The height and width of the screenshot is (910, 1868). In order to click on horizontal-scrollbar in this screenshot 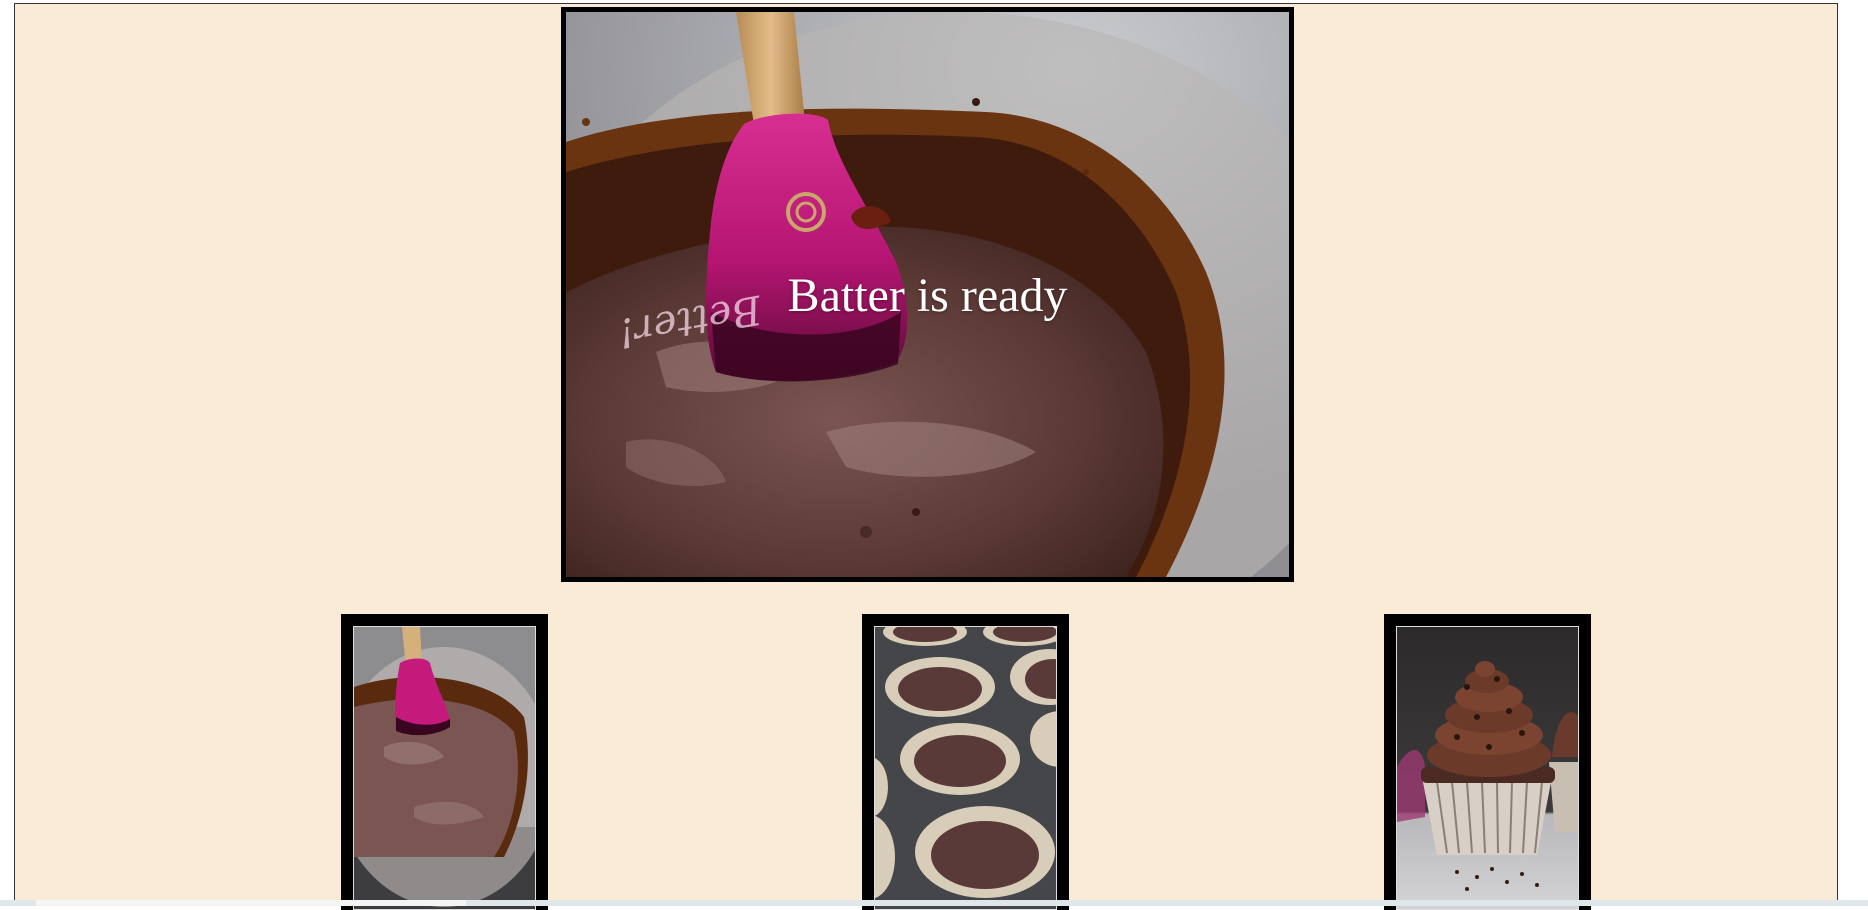, I will do `click(934, 903)`.